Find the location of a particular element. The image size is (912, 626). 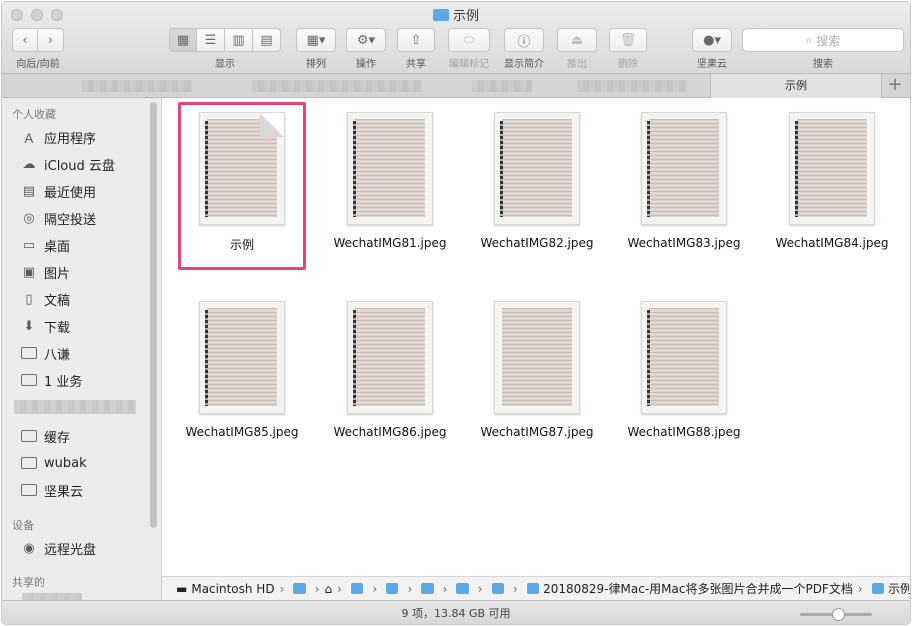

info-icon: ⓘ is located at coordinates (524, 42).